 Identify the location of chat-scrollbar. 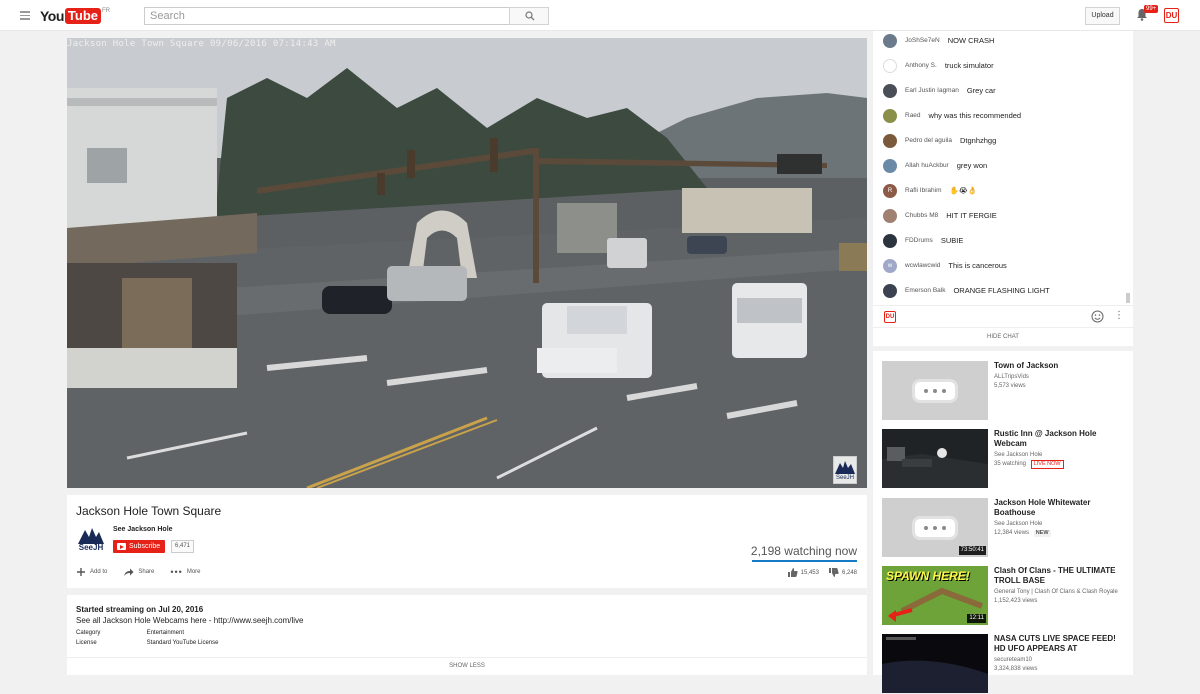
(1128, 298).